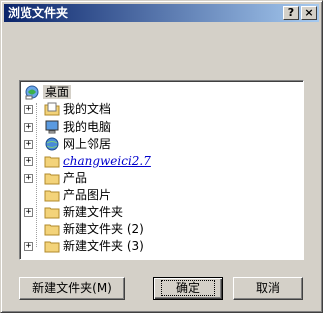 This screenshot has width=323, height=313. I want to click on tree-item-network-places: + 网上邻居, so click(68, 144).